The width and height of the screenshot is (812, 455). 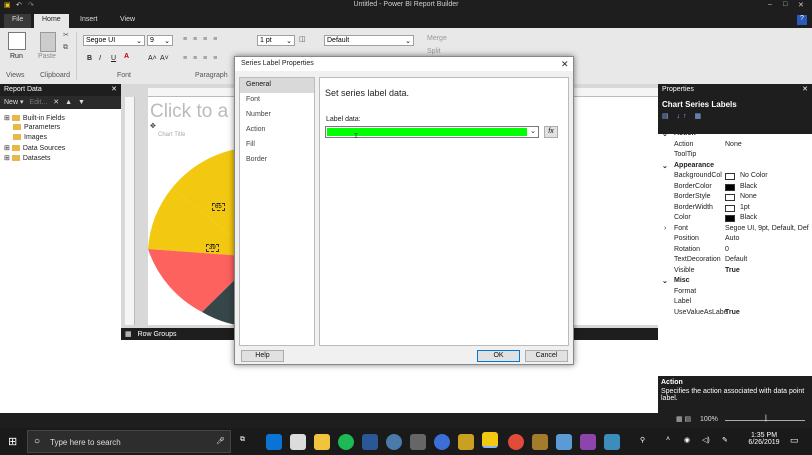 What do you see at coordinates (683, 419) in the screenshot?
I see `layout-icon: ▦ ▤` at bounding box center [683, 419].